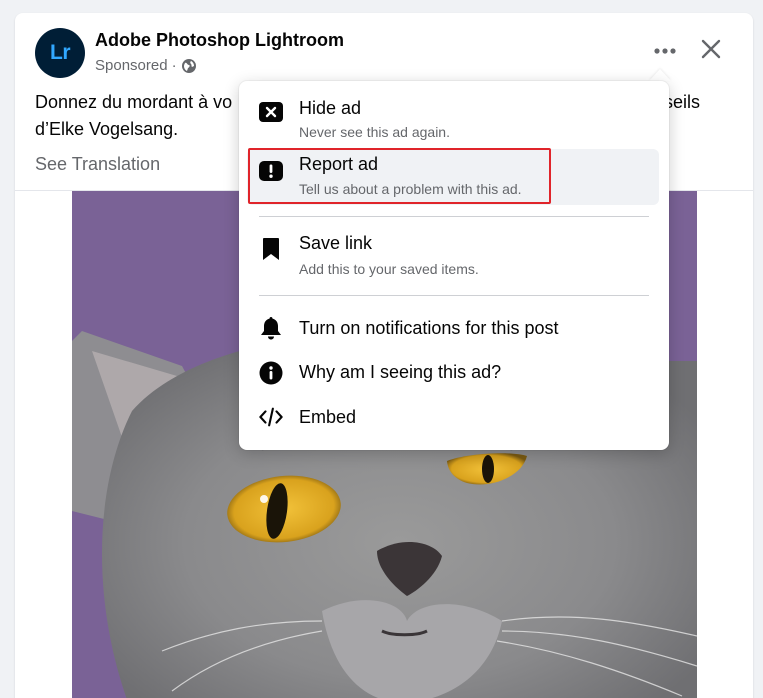  I want to click on menu-item-description: Tell us about a problem with this ad., so click(410, 189).